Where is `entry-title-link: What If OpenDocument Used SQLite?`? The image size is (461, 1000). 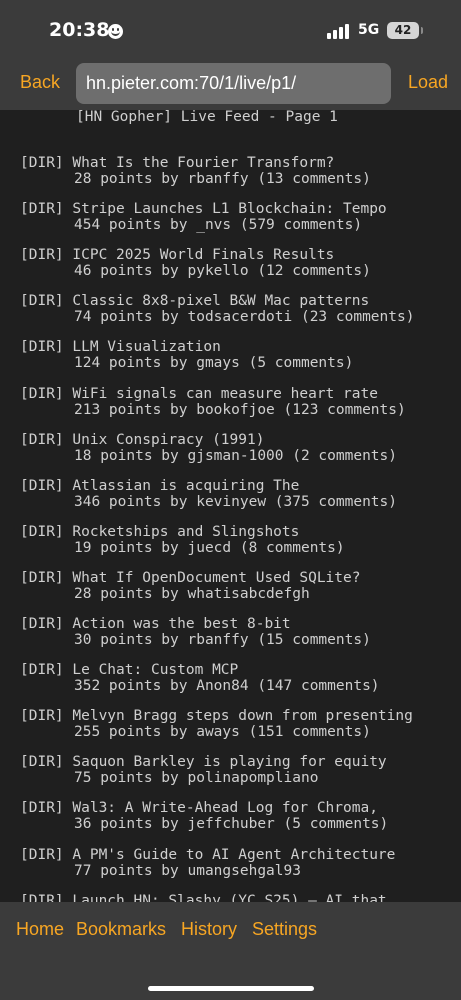 entry-title-link: What If OpenDocument Used SQLite? is located at coordinates (216, 578).